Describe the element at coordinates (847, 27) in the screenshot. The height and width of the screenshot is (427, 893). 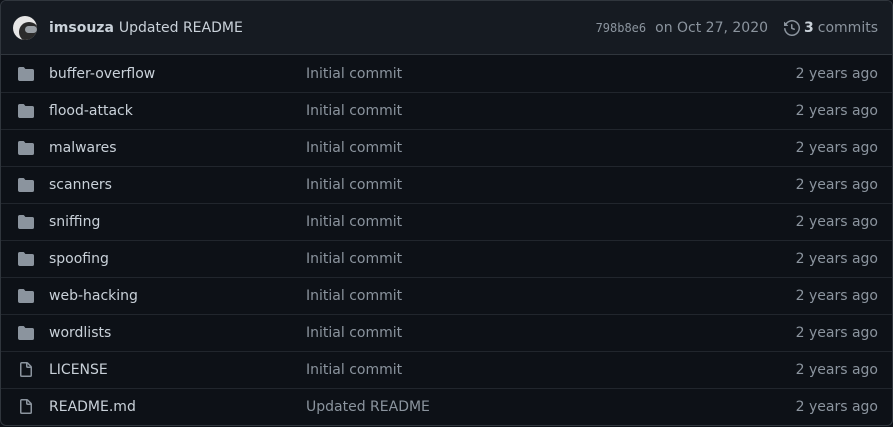
I see `commits-label: commits` at that location.